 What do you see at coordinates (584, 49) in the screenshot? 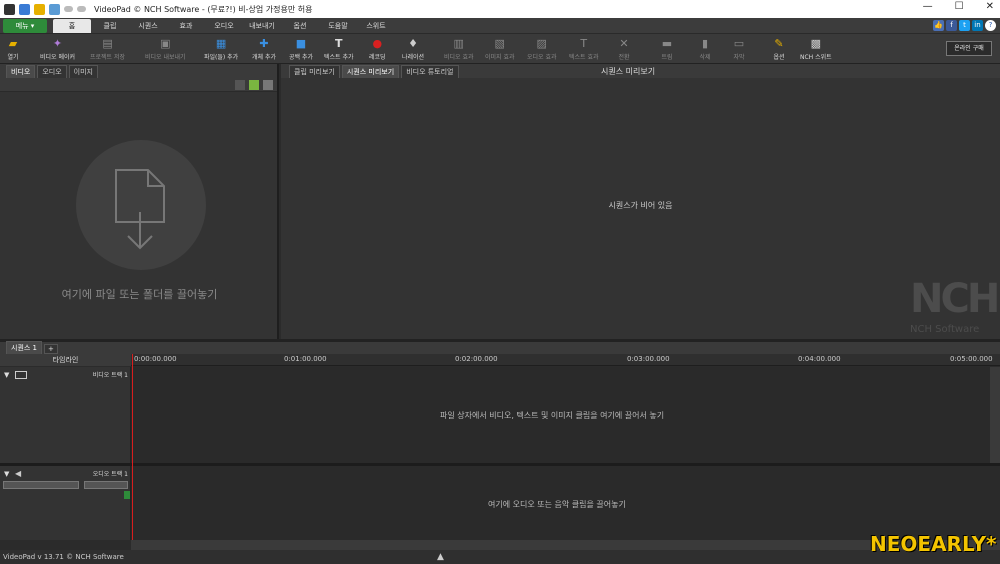
I see `text-effects-button: T 텍스트 효과` at bounding box center [584, 49].